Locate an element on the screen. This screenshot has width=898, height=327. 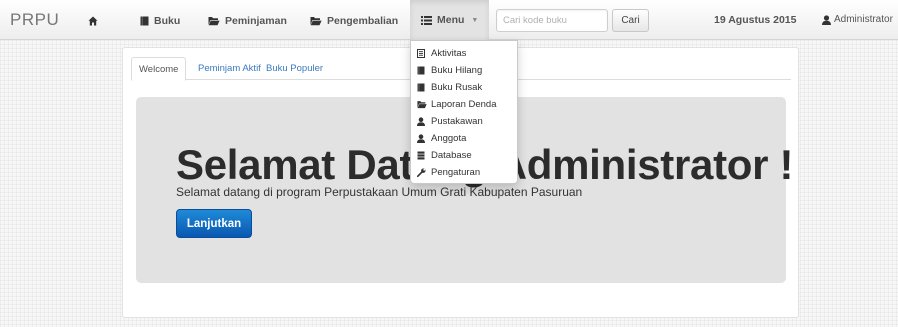
caret-down-icon: ▼ is located at coordinates (475, 20).